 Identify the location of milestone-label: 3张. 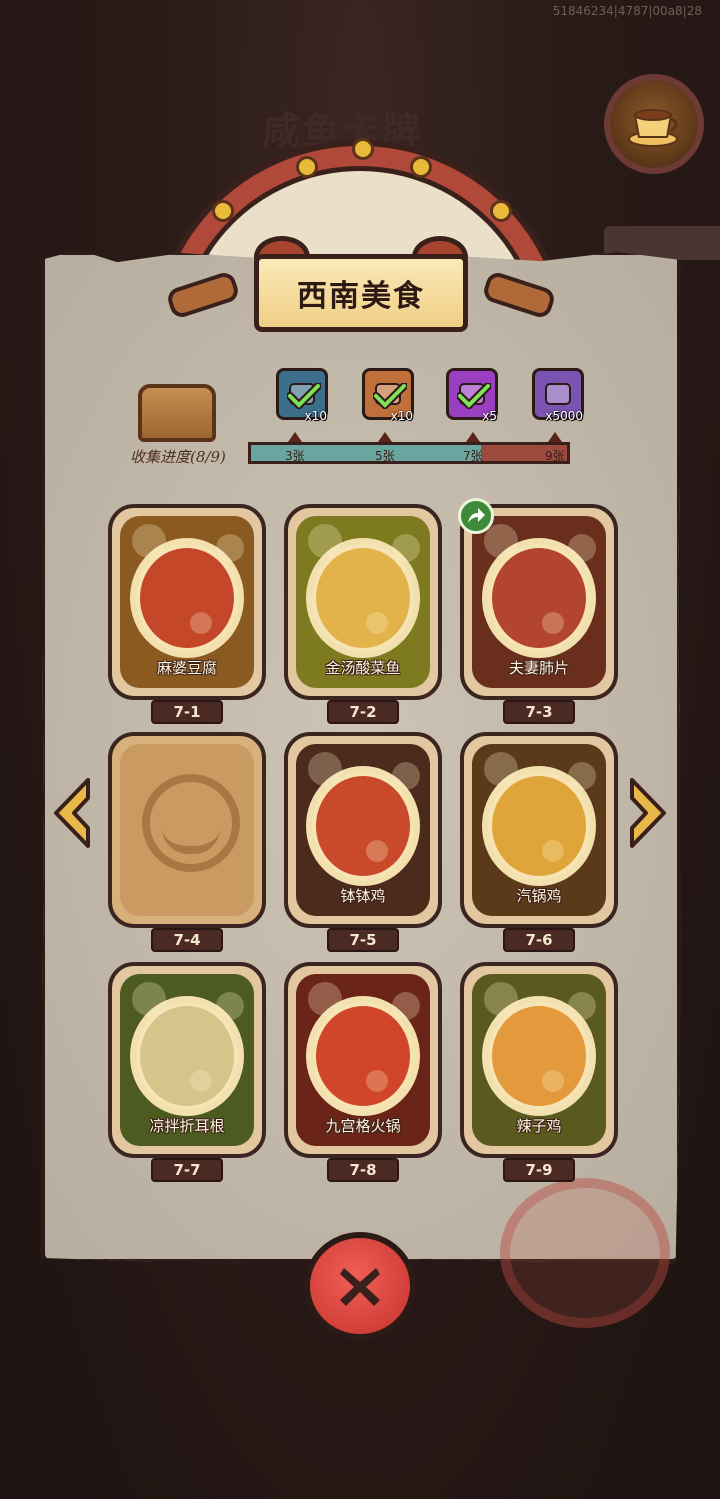
(295, 456).